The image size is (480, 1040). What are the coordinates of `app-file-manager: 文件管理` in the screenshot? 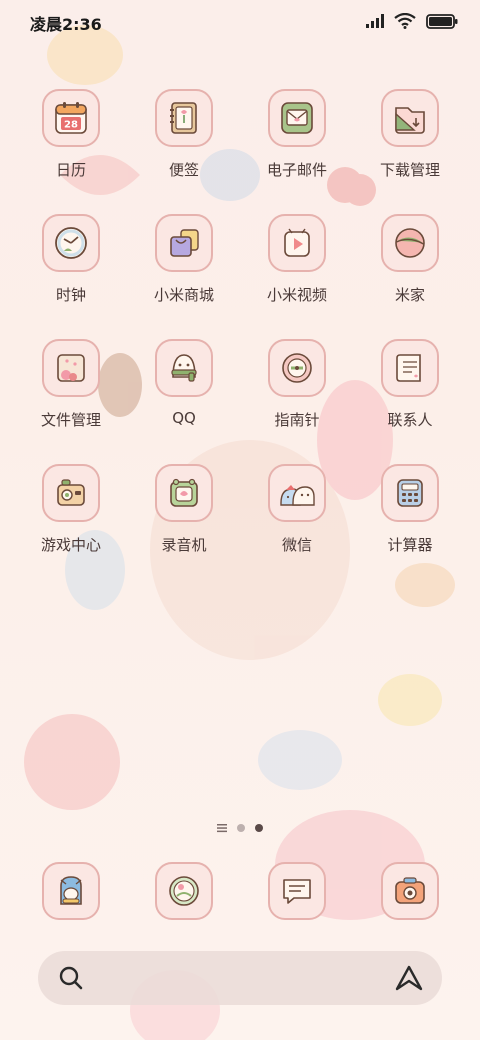 It's located at (71, 399).